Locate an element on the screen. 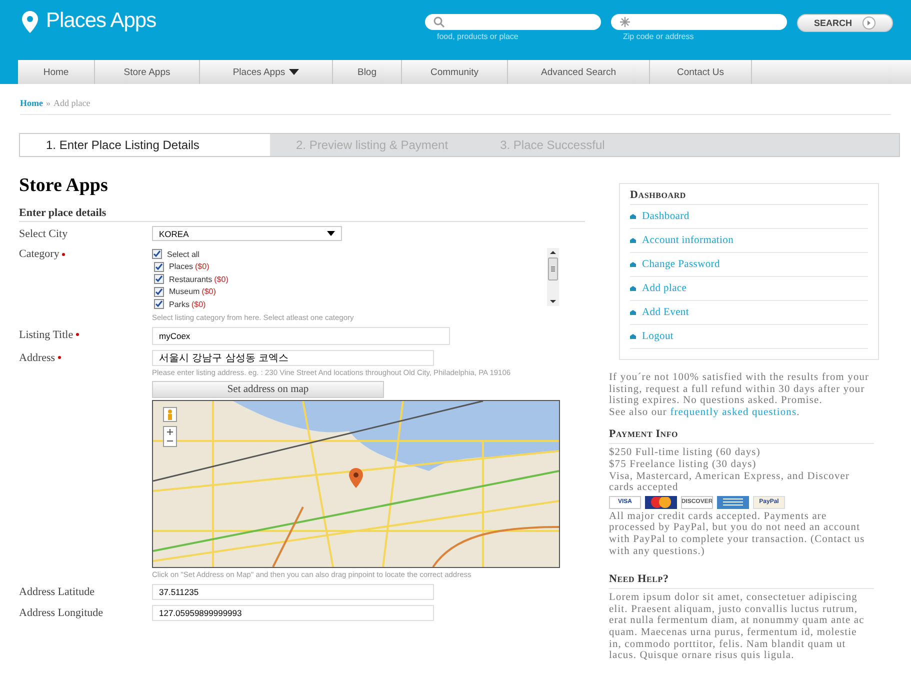 The image size is (911, 679). city-dropdown: KOREA is located at coordinates (247, 233).